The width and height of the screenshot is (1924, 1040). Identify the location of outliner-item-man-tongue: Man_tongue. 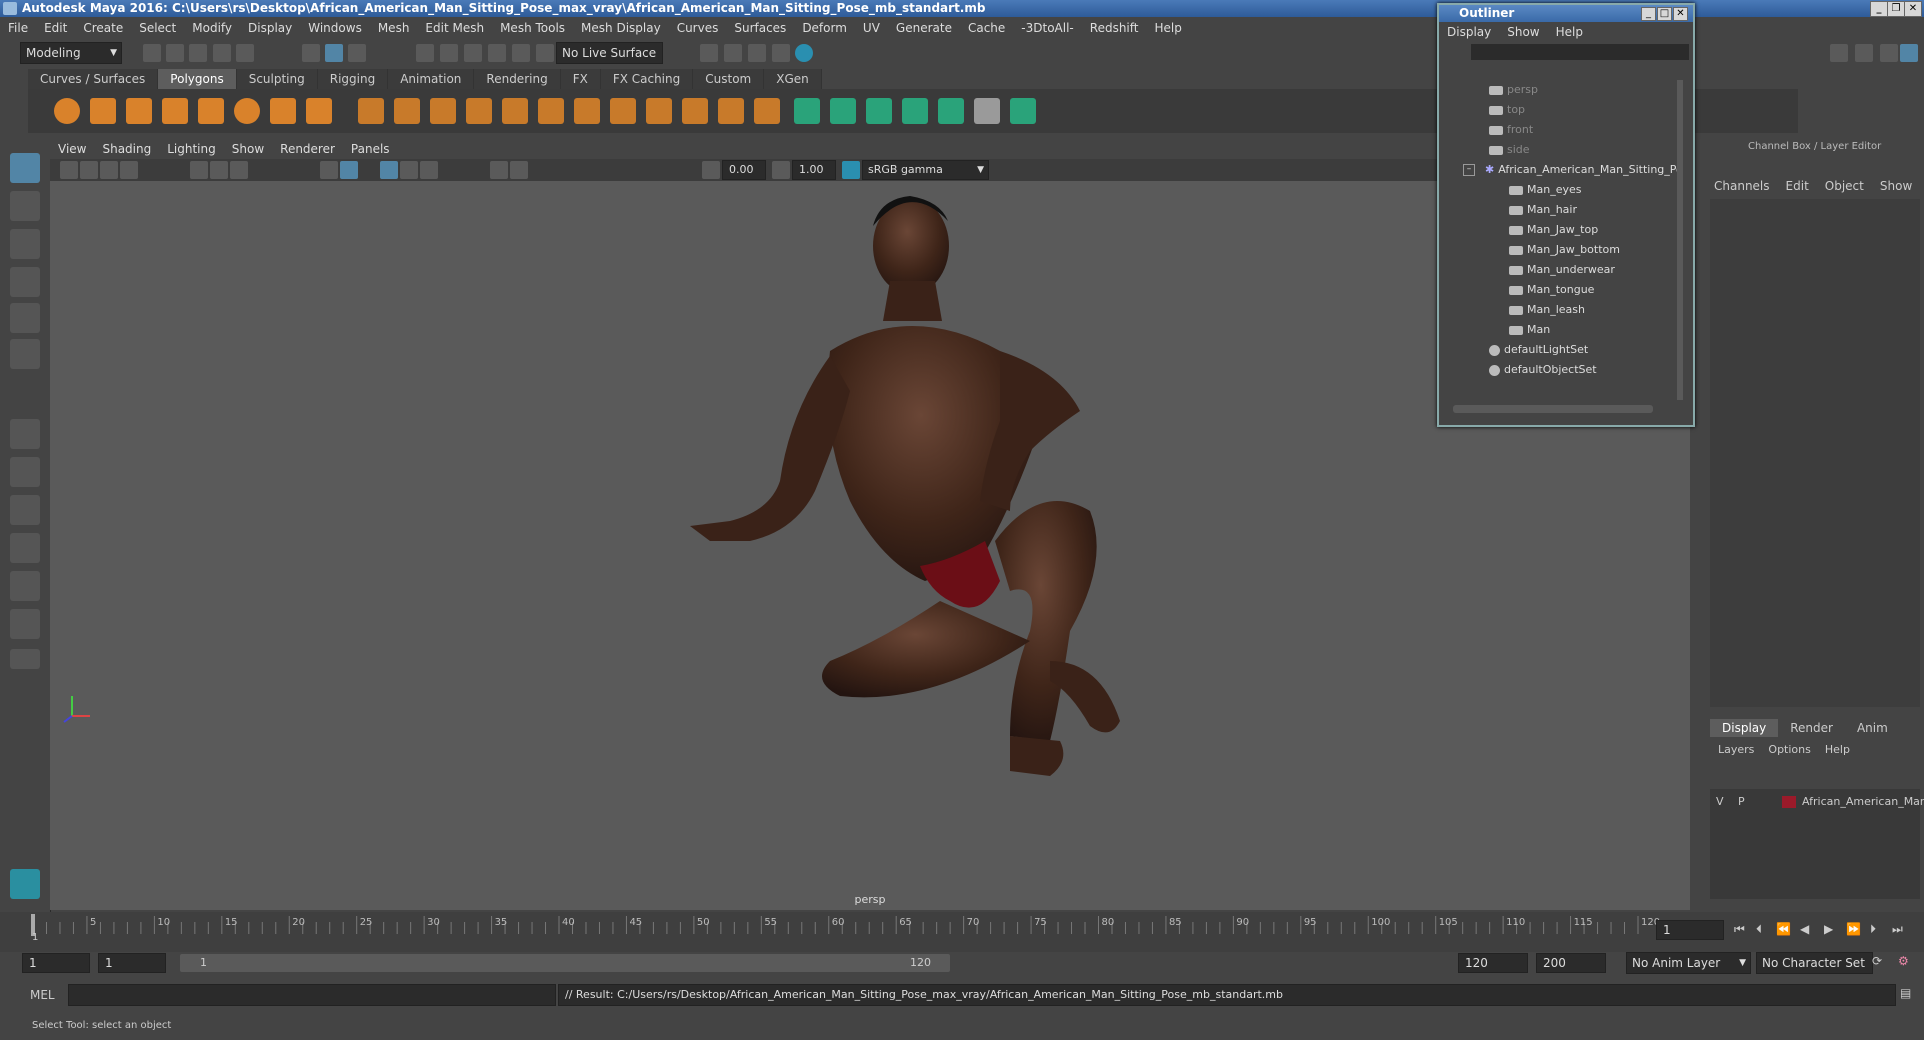
(1551, 290).